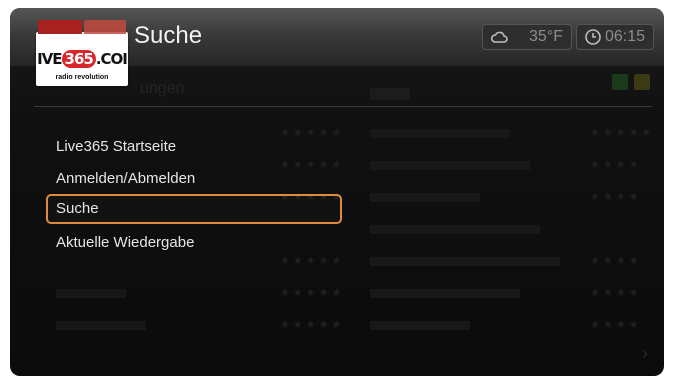 Image resolution: width=674 pixels, height=385 pixels. What do you see at coordinates (162, 88) in the screenshot?
I see `background-heading: ungen` at bounding box center [162, 88].